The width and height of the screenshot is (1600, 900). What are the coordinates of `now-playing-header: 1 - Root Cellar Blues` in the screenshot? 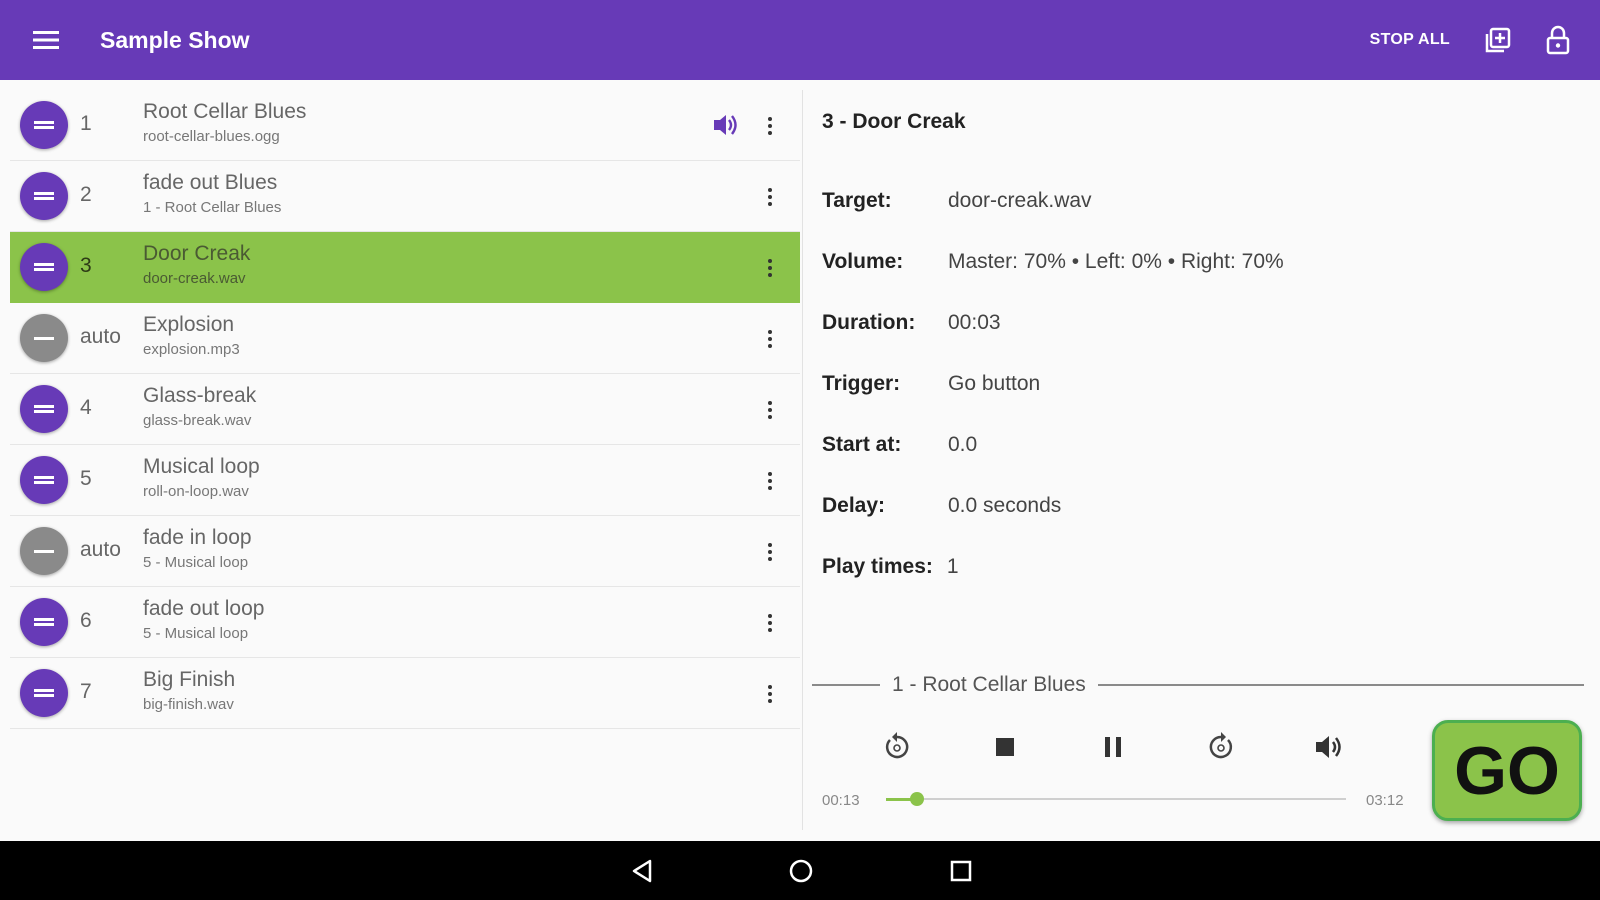 It's located at (1198, 685).